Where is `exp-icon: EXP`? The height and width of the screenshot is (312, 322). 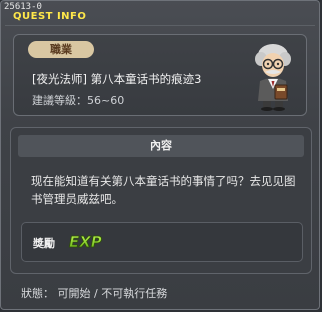 exp-icon: EXP is located at coordinates (86, 242).